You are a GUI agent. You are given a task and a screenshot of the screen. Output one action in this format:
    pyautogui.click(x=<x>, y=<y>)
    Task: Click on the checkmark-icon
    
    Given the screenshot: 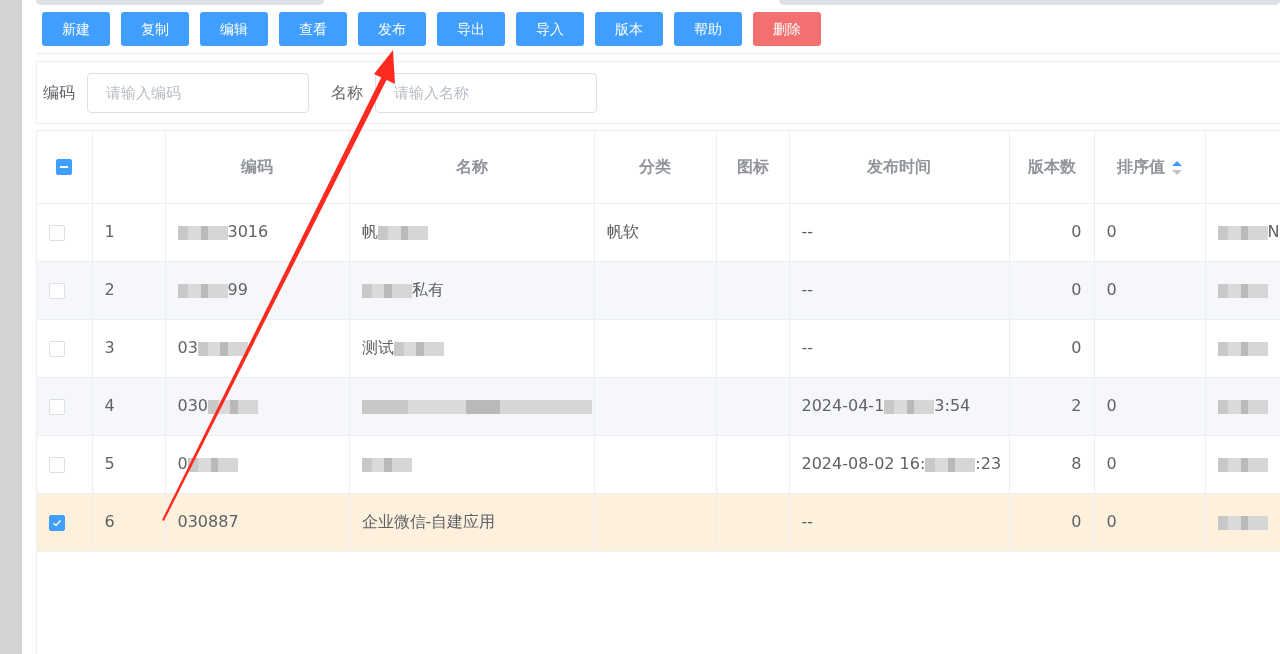 What is the action you would take?
    pyautogui.click(x=57, y=522)
    